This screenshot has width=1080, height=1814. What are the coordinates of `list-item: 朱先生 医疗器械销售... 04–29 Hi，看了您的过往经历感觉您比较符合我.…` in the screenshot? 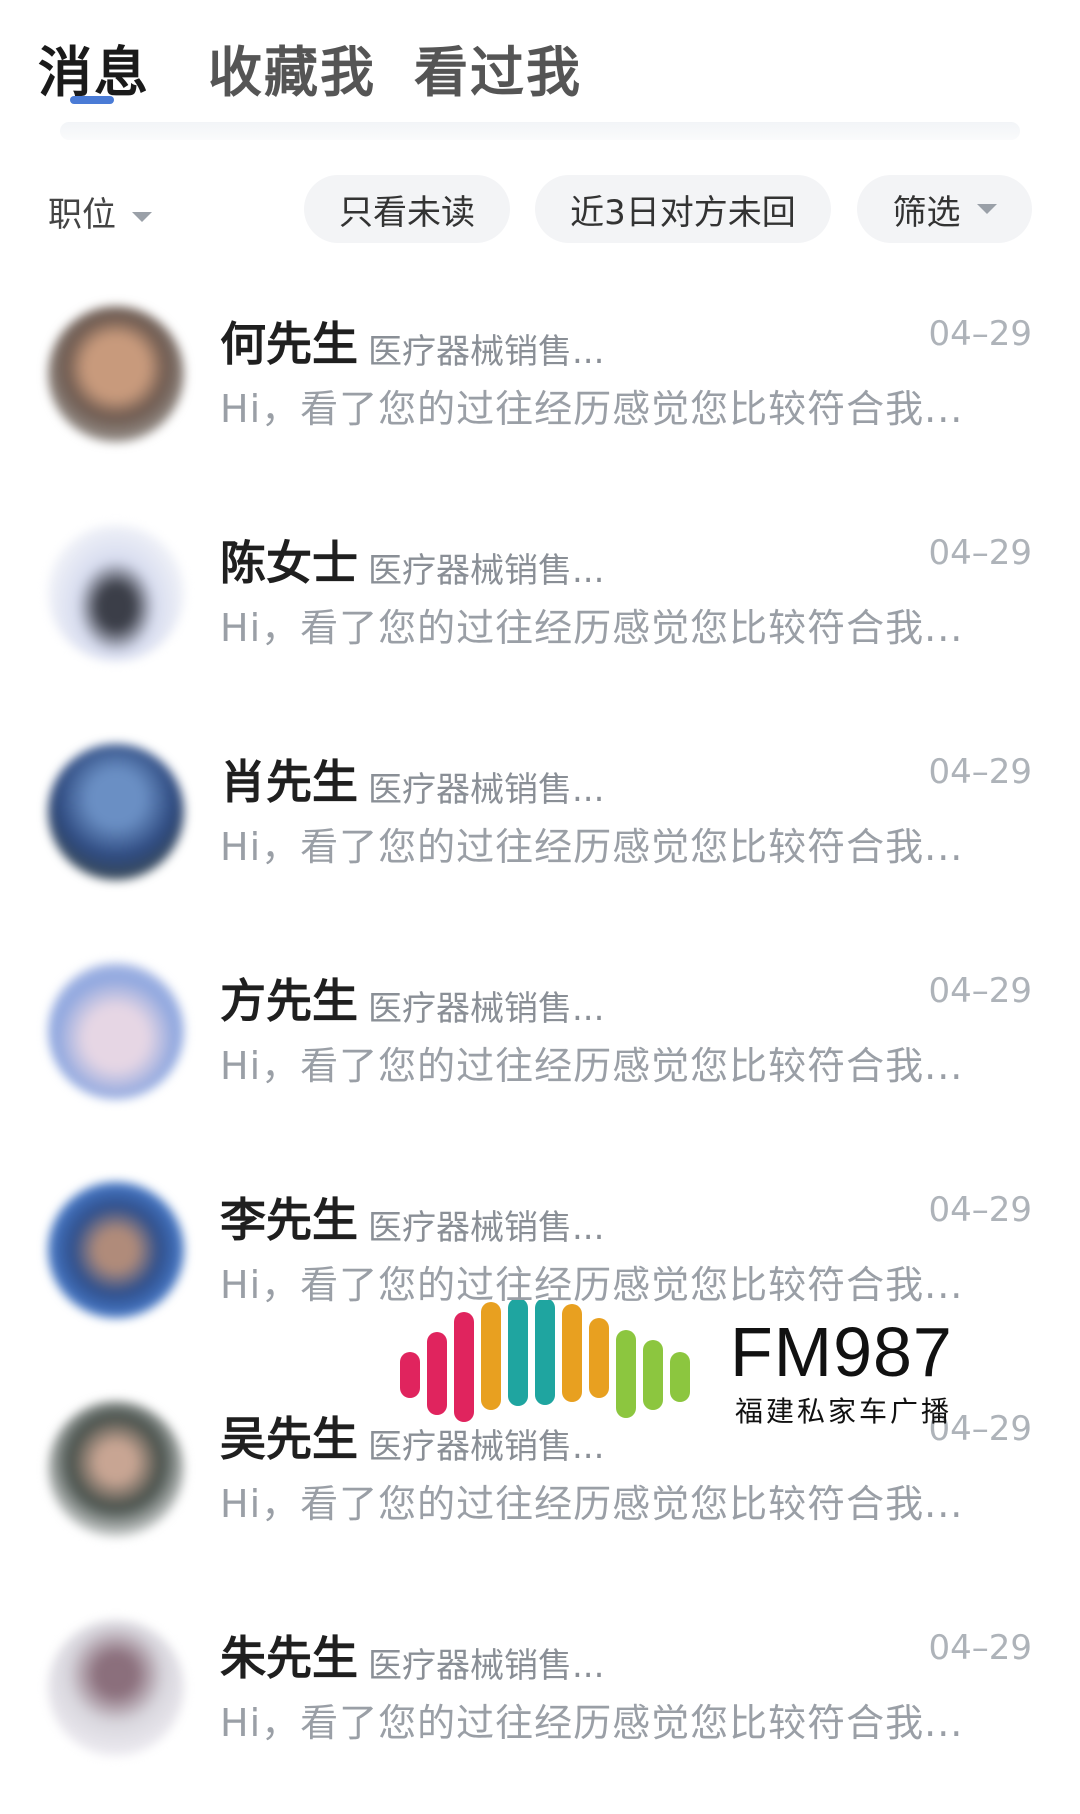 It's located at (540, 1709).